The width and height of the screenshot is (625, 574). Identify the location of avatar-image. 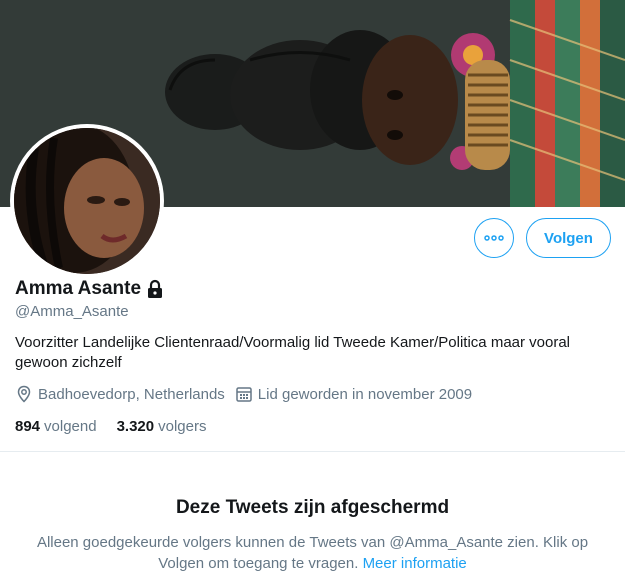
(87, 201).